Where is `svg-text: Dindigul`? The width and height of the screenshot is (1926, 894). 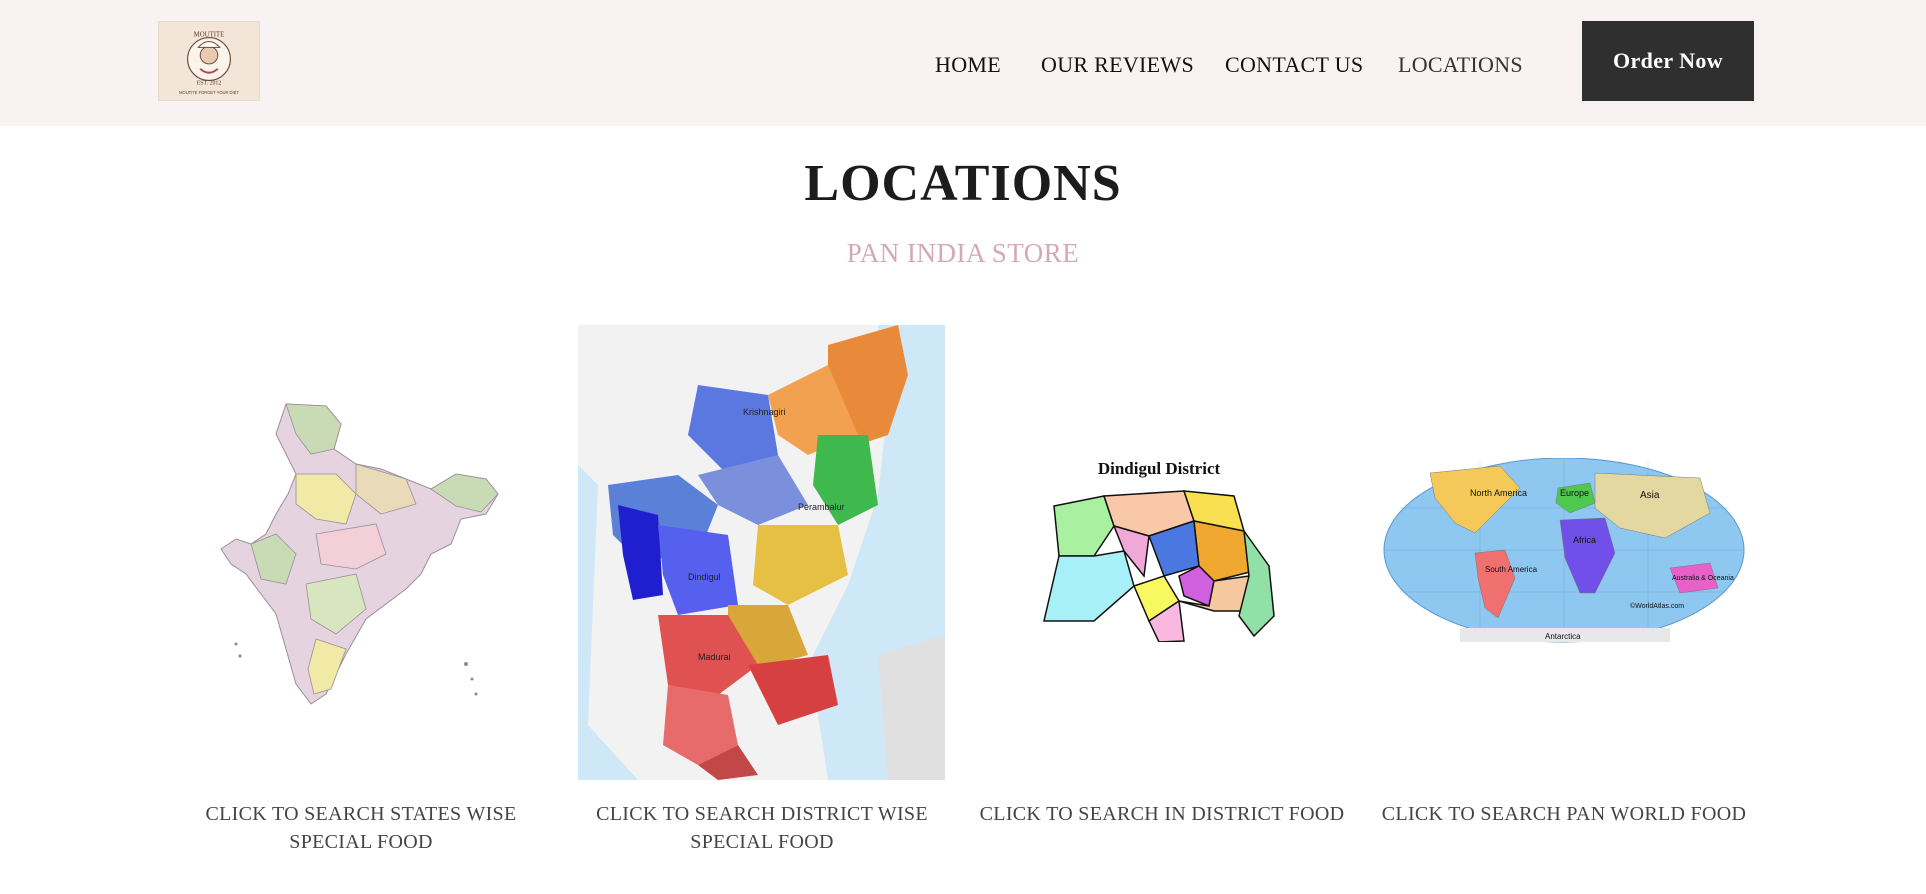
svg-text: Dindigul is located at coordinates (704, 577).